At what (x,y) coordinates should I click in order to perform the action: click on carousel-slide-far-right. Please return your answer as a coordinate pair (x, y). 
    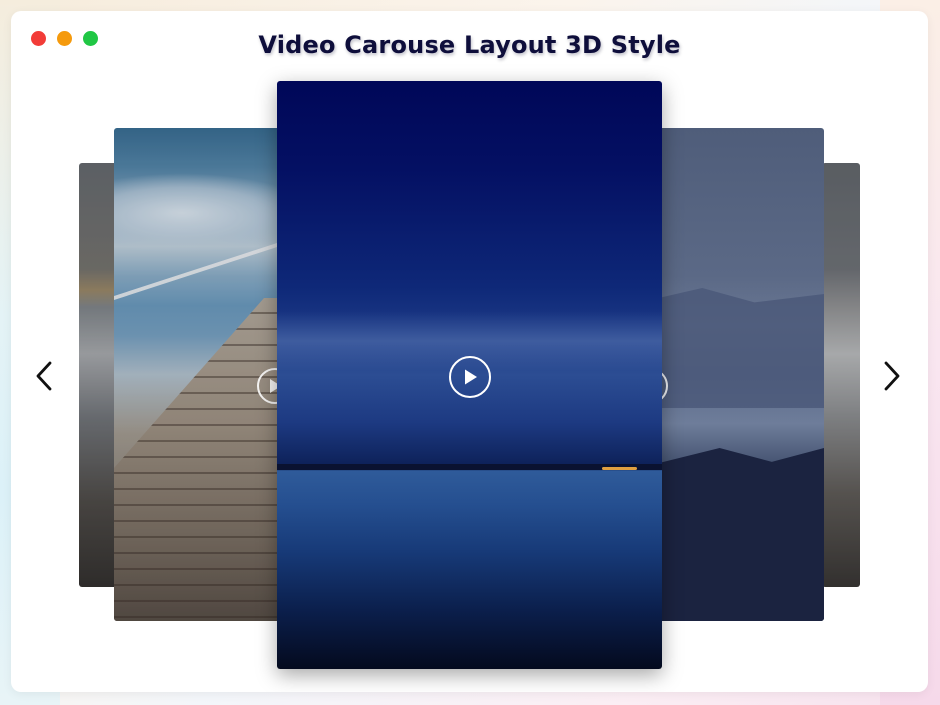
    Looking at the image, I should click on (841, 375).